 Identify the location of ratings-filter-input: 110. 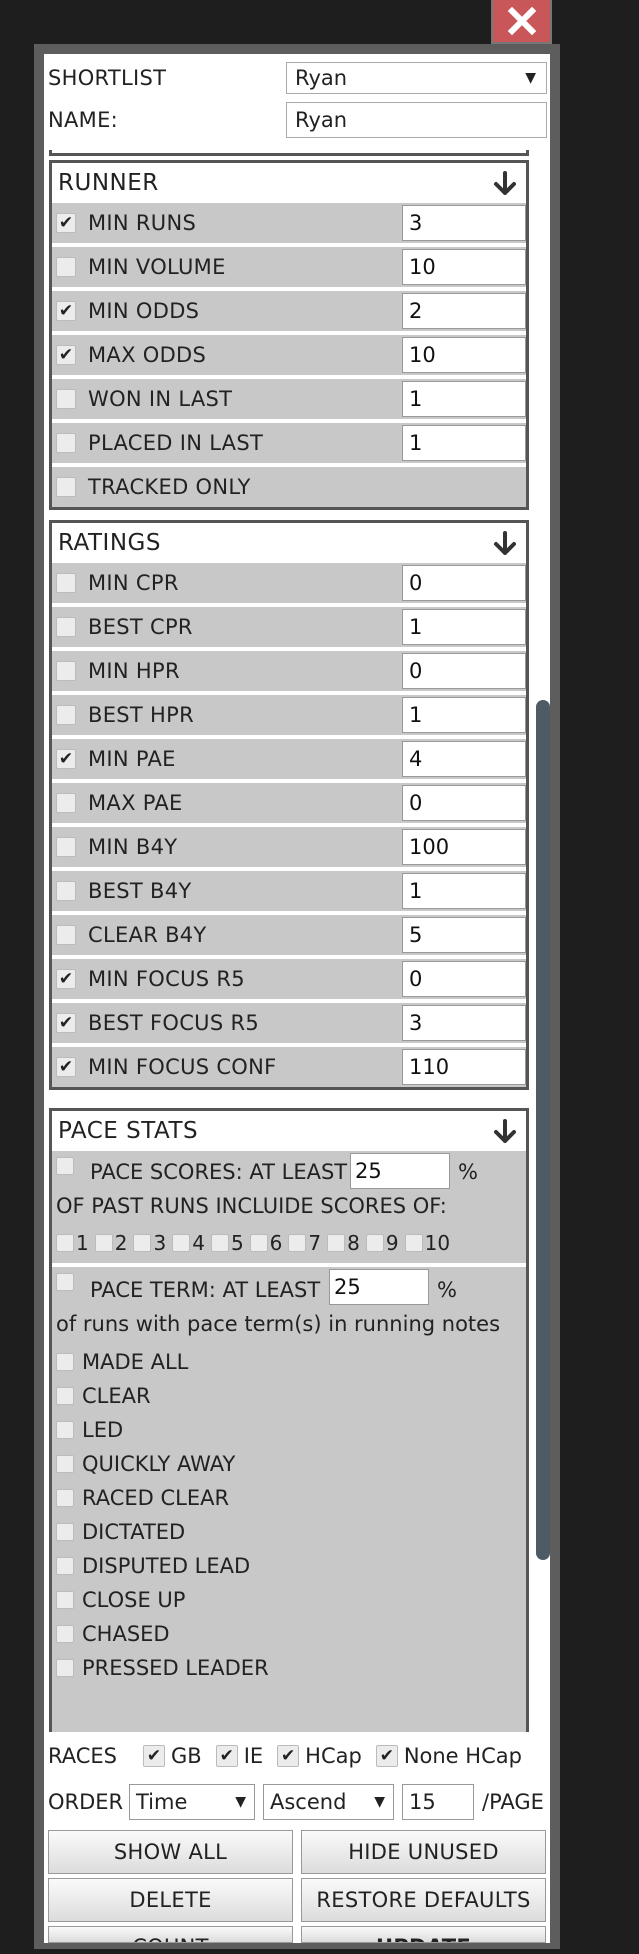
(464, 1067).